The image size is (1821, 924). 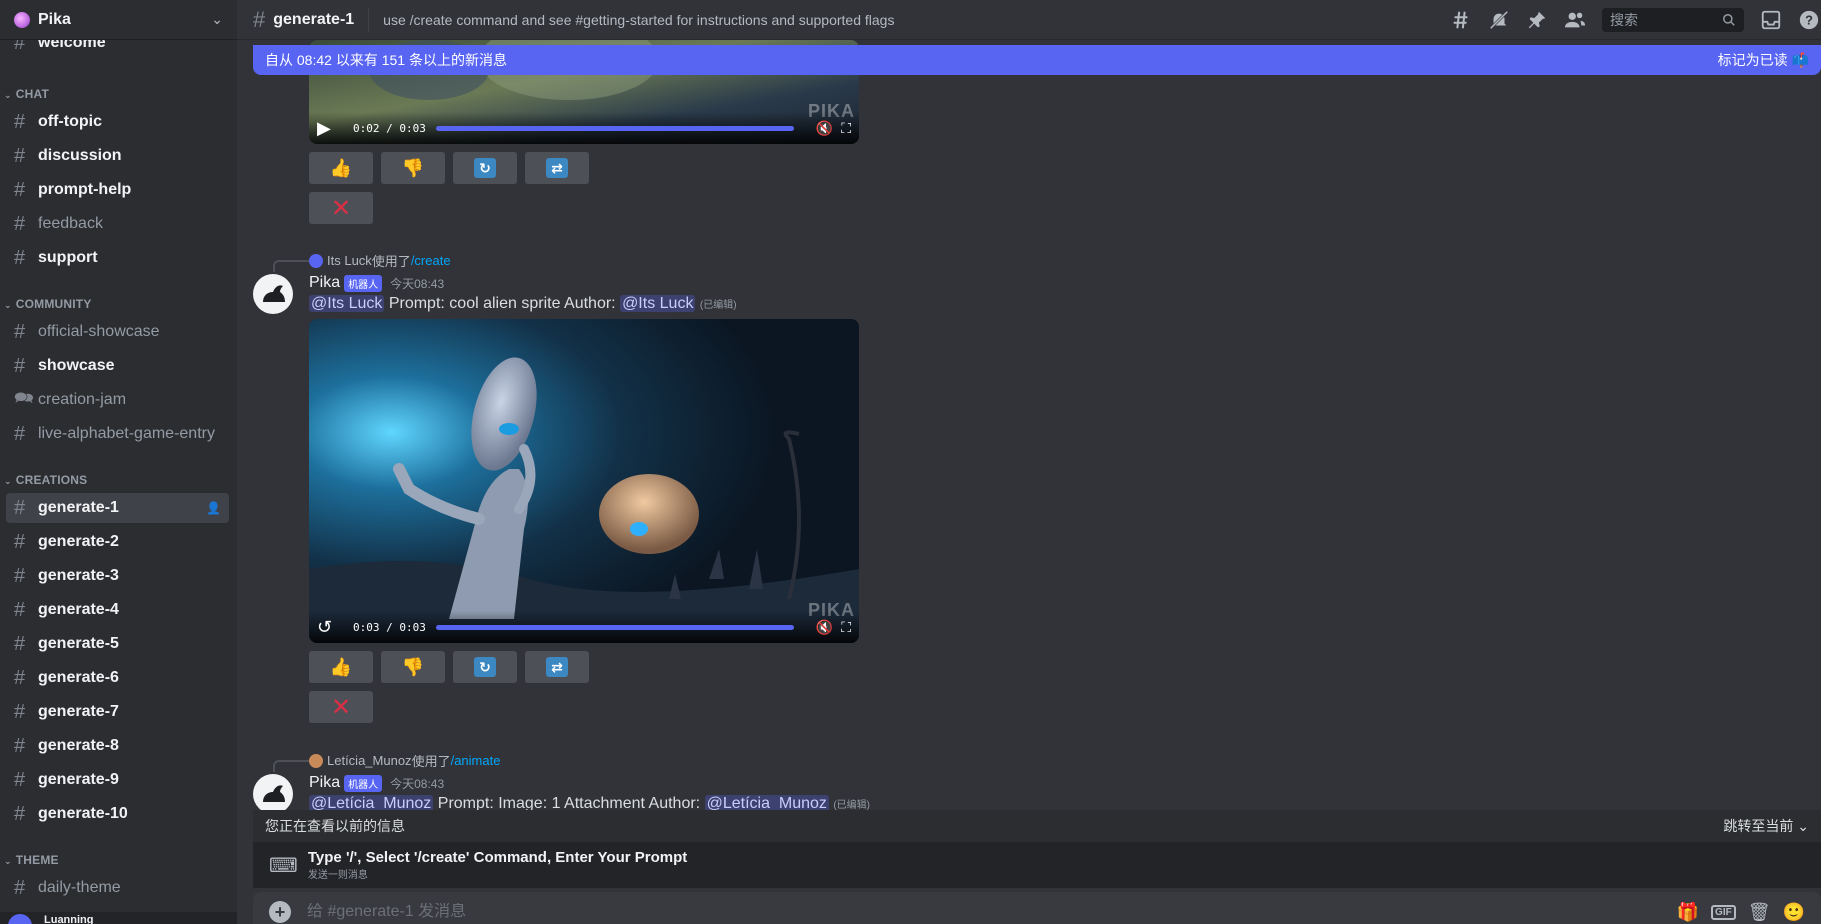 I want to click on category-theme: ⌄ THEME, so click(x=31, y=860).